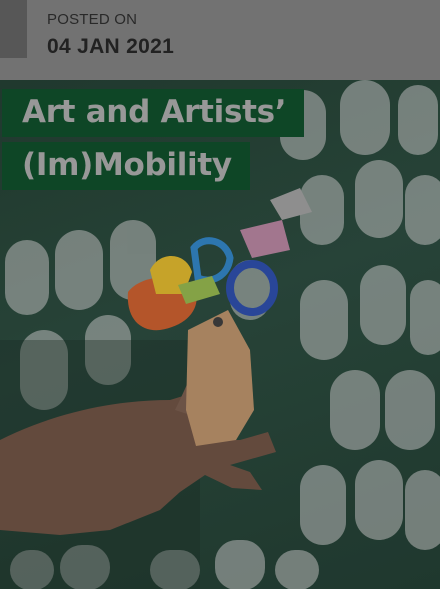  Describe the element at coordinates (13, 29) in the screenshot. I see `post-meta-accent` at that location.